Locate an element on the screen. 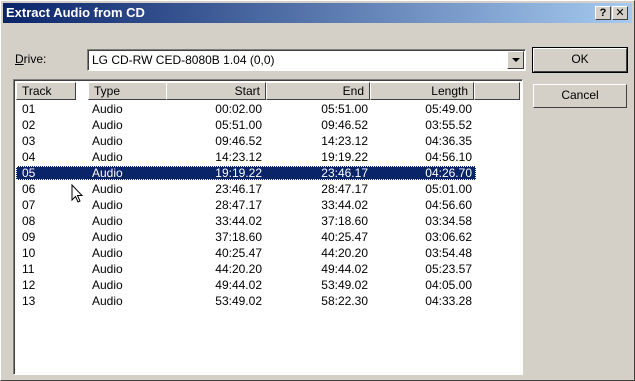  cell-track: 11 is located at coordinates (28, 269).